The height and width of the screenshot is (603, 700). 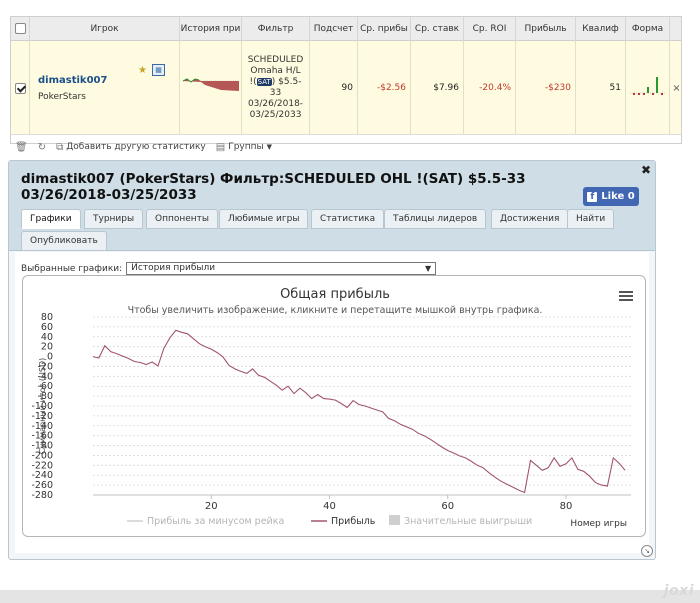 What do you see at coordinates (42, 495) in the screenshot?
I see `y-tick-label: -280` at bounding box center [42, 495].